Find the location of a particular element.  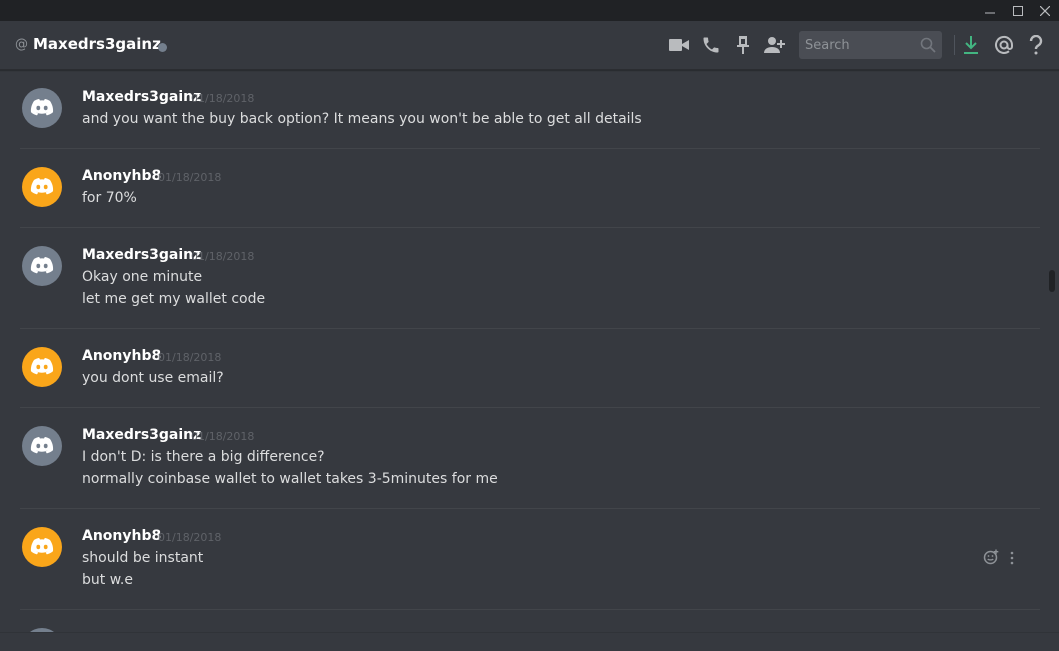

mentions-button is located at coordinates (1004, 45).